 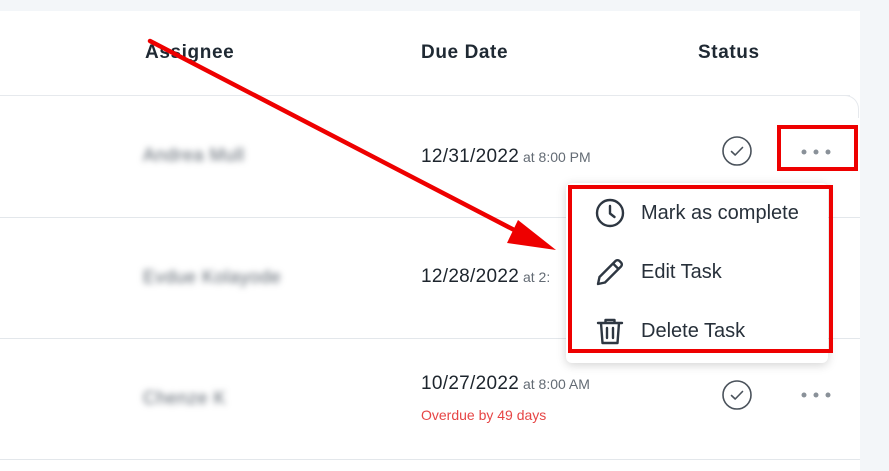 I want to click on more-options-button, so click(x=817, y=395).